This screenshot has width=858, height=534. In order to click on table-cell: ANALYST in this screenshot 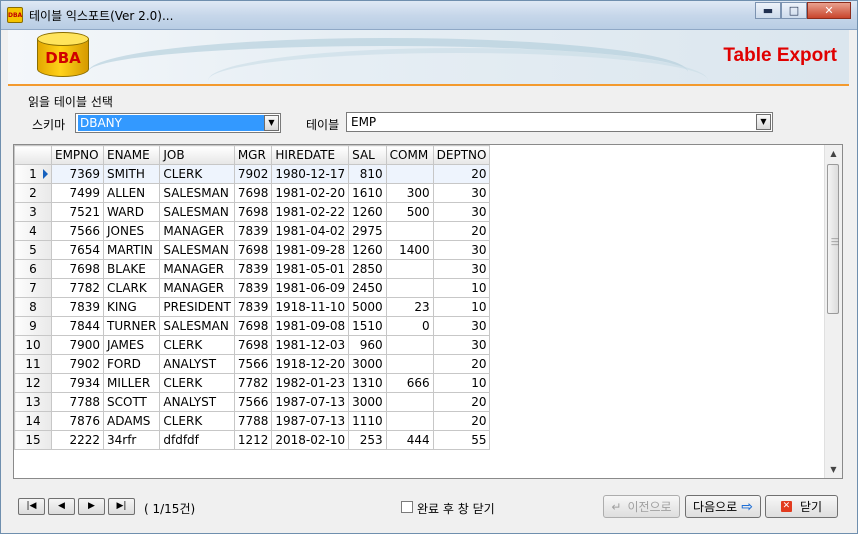, I will do `click(197, 402)`.